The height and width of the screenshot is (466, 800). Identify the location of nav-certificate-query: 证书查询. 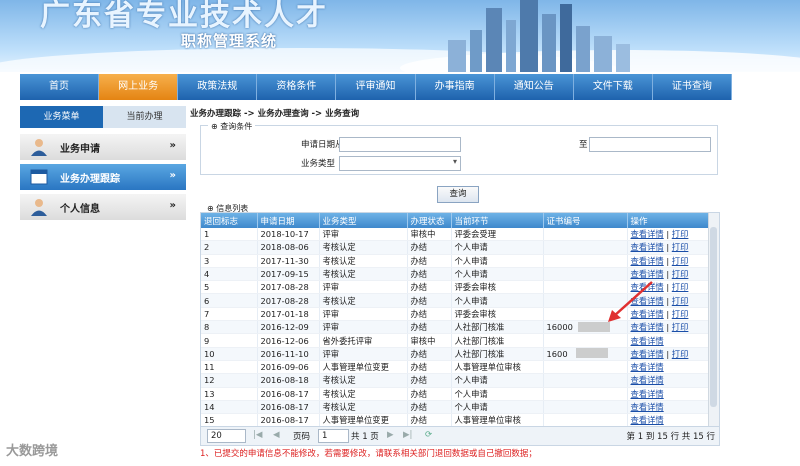
(692, 87).